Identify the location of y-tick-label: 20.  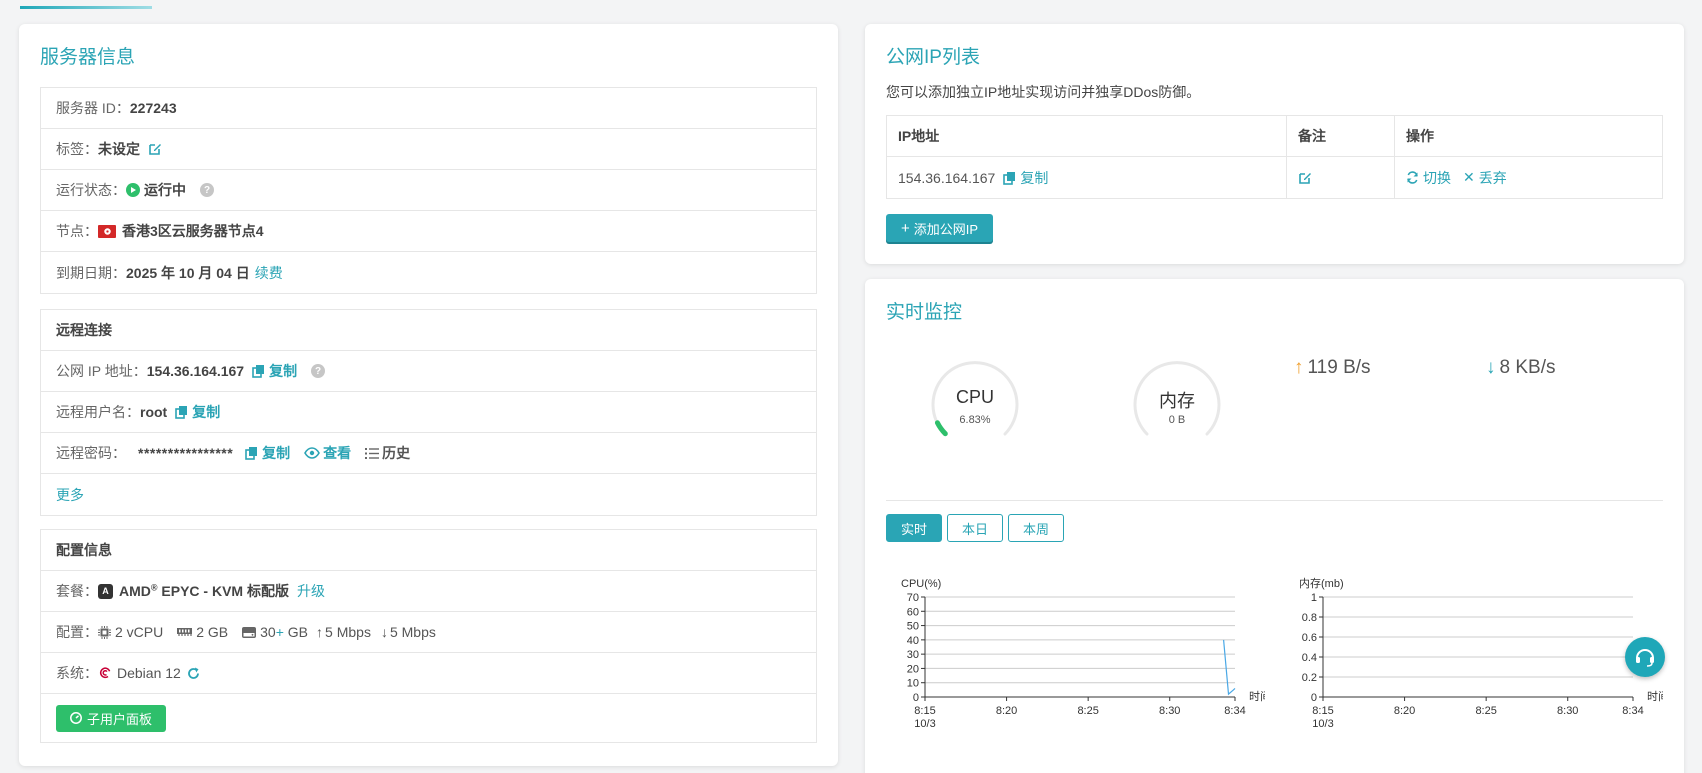
(913, 669).